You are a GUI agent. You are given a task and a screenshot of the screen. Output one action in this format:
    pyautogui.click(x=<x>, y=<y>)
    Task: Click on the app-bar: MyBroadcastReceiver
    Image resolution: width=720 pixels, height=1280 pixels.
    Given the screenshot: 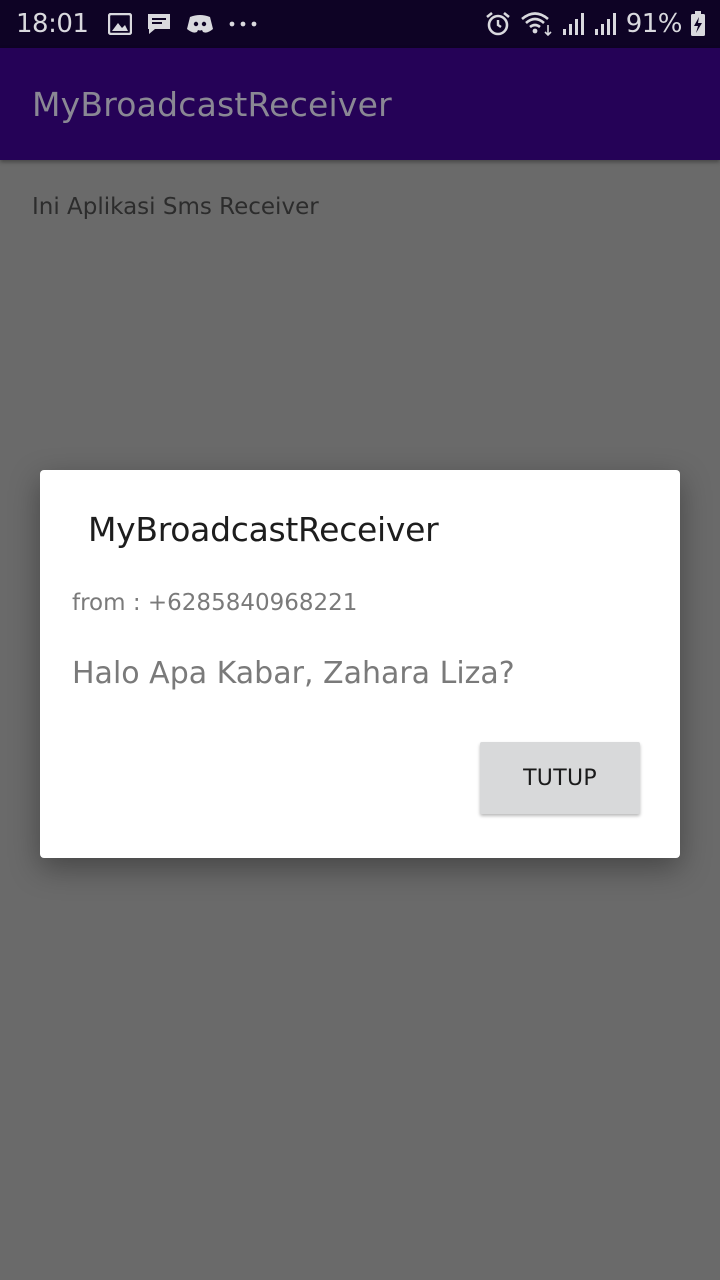 What is the action you would take?
    pyautogui.click(x=360, y=104)
    